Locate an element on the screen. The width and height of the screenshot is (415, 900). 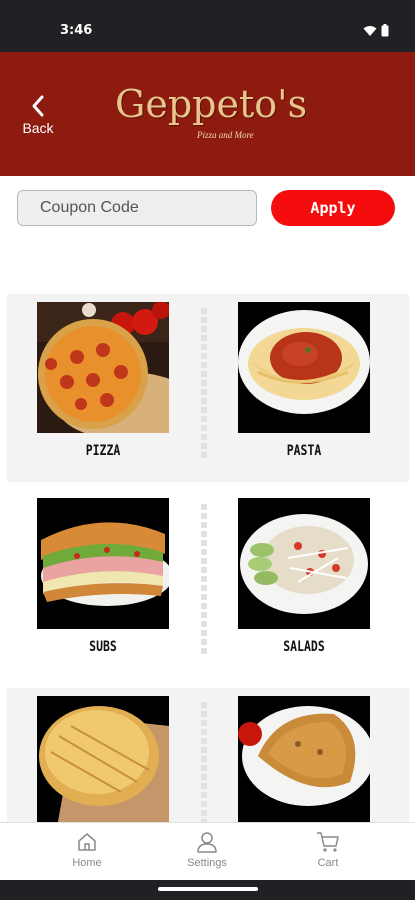
person-icon is located at coordinates (207, 842).